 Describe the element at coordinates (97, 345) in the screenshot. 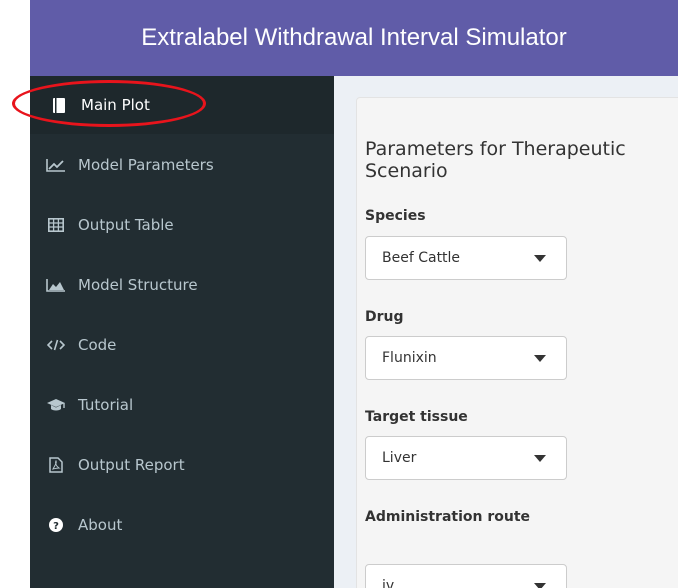

I see `sidebar-item-label: Code` at that location.